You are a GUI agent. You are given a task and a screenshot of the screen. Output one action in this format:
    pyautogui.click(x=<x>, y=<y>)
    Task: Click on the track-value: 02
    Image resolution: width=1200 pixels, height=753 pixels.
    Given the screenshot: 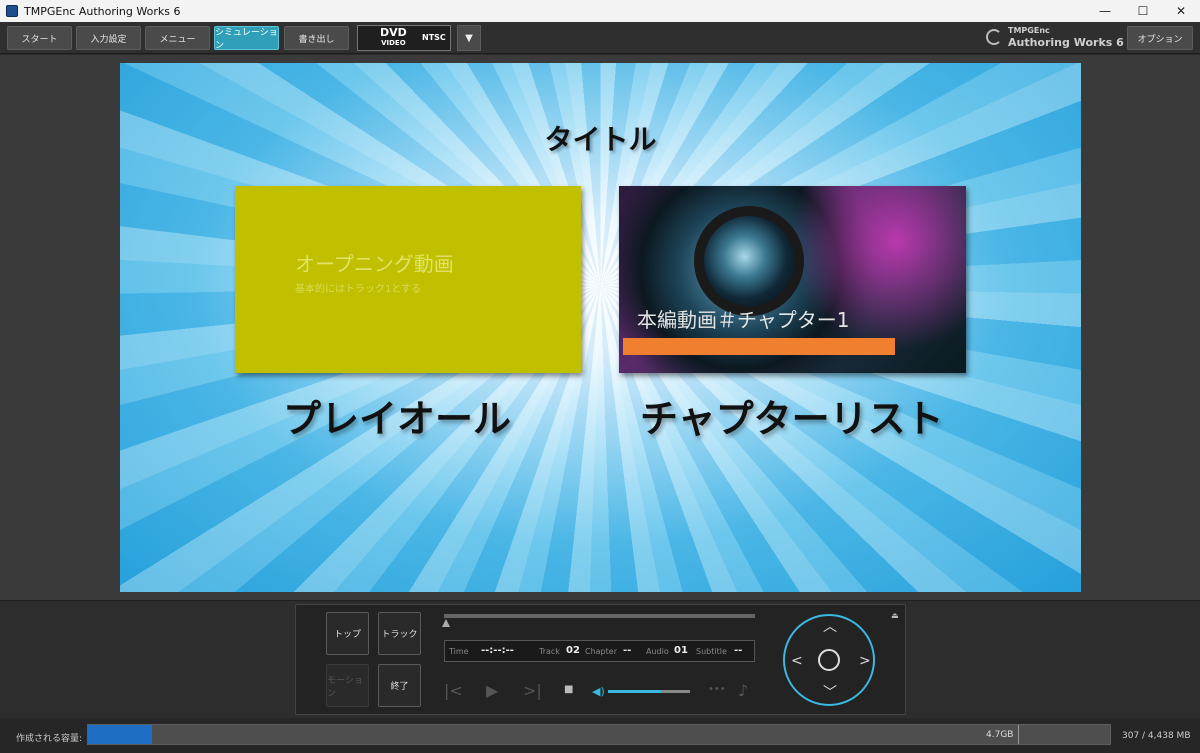 What is the action you would take?
    pyautogui.click(x=573, y=650)
    